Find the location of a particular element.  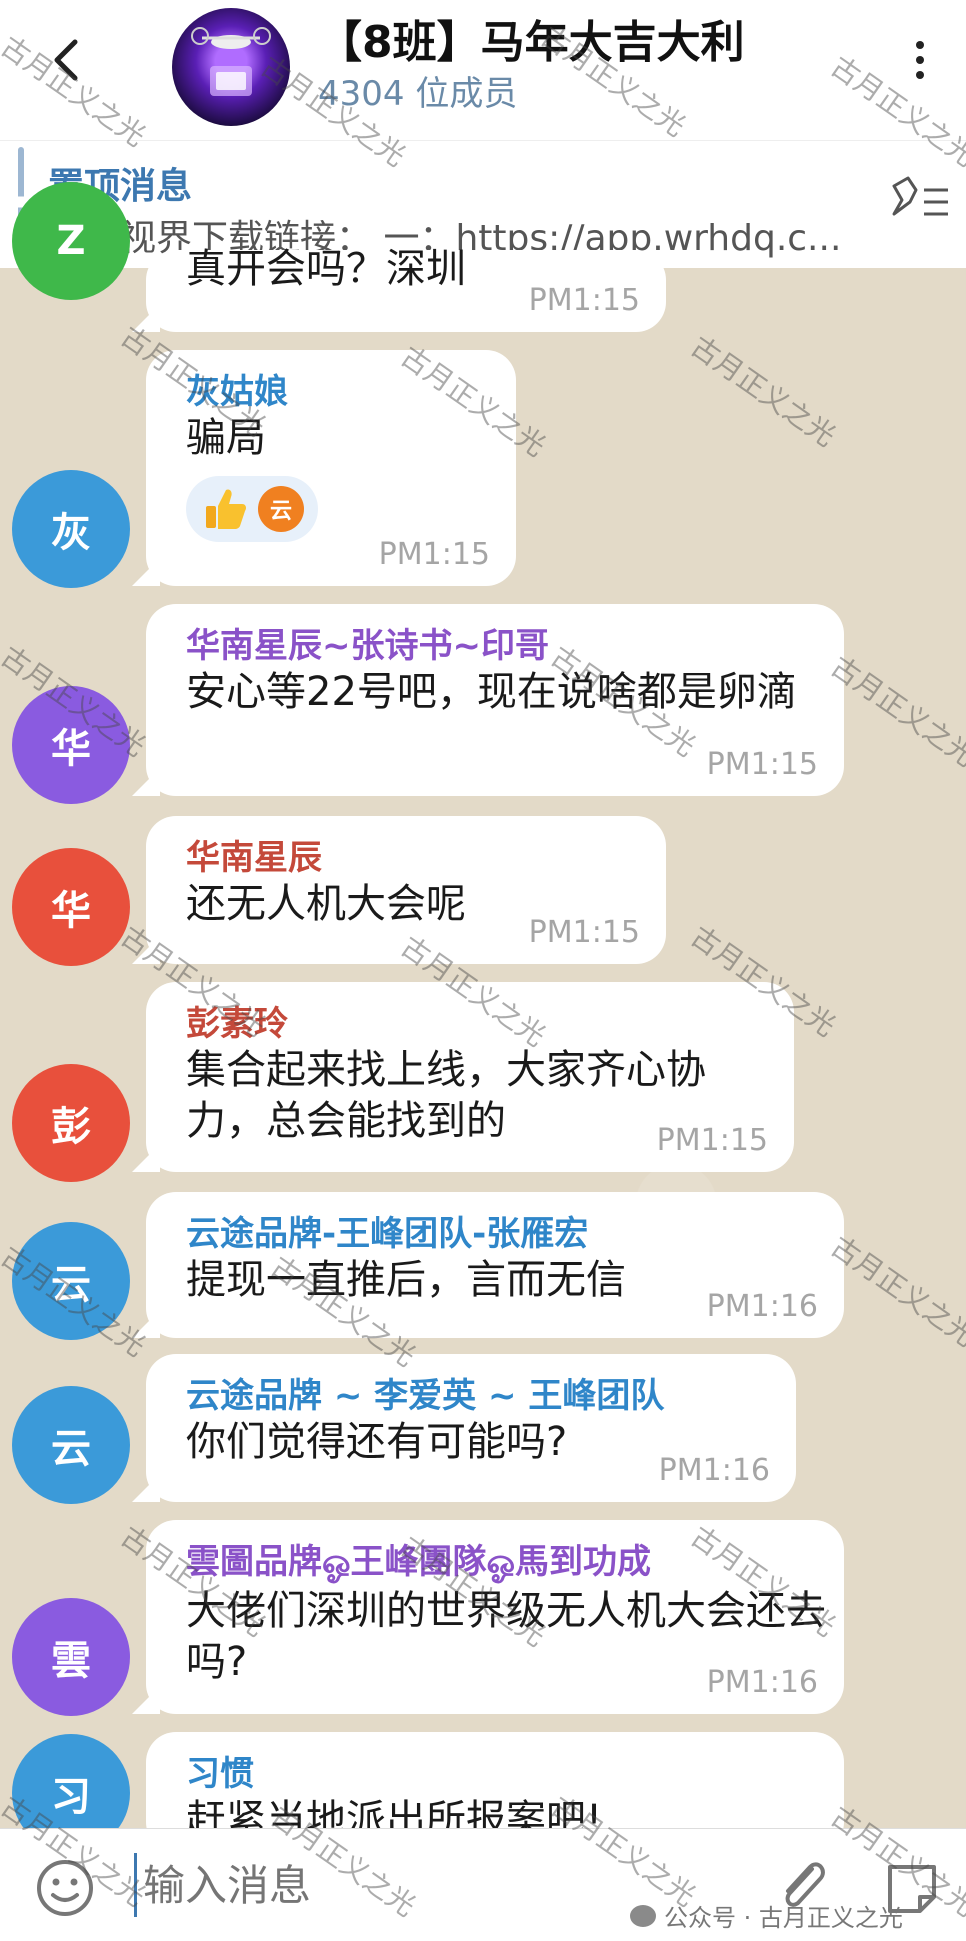

sender-name: 云途品牌-王峰团队-张雁宏 is located at coordinates (500, 1230).